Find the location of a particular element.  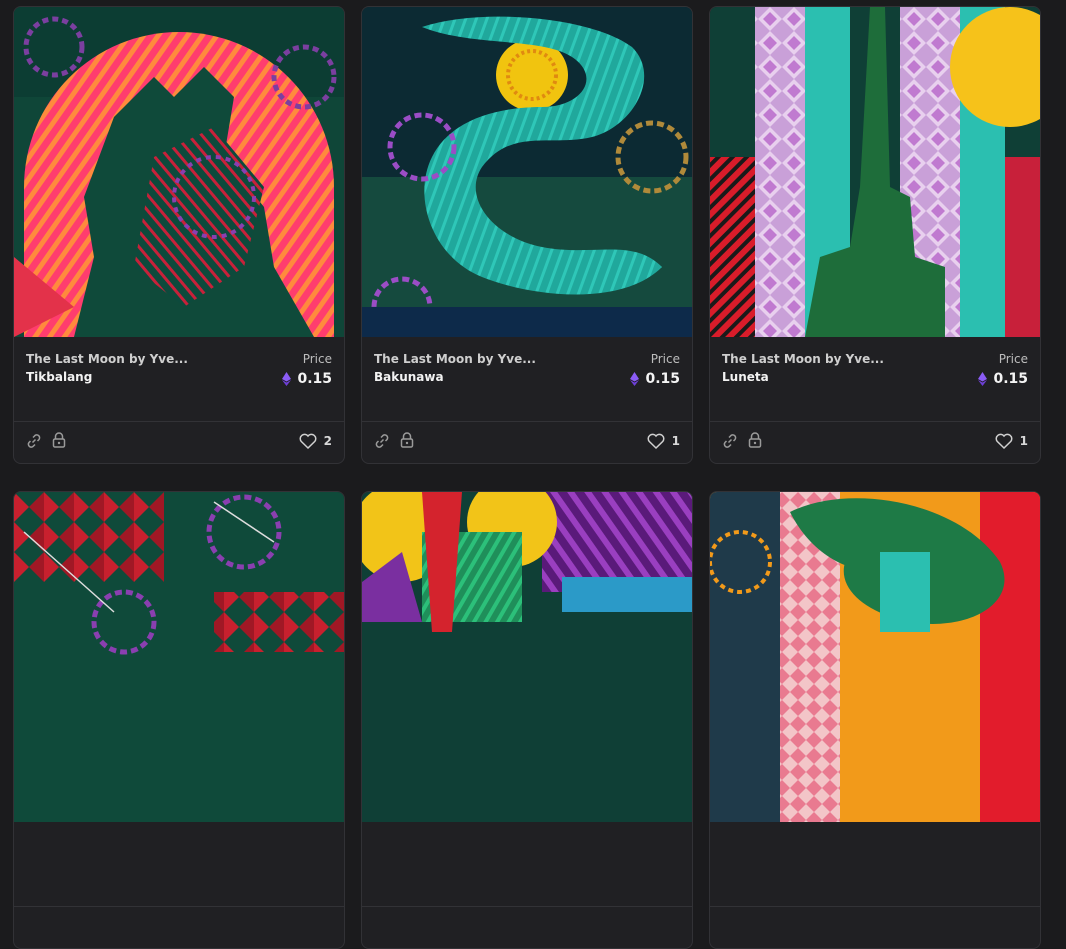

nft-name: Tikbalang is located at coordinates (59, 377).